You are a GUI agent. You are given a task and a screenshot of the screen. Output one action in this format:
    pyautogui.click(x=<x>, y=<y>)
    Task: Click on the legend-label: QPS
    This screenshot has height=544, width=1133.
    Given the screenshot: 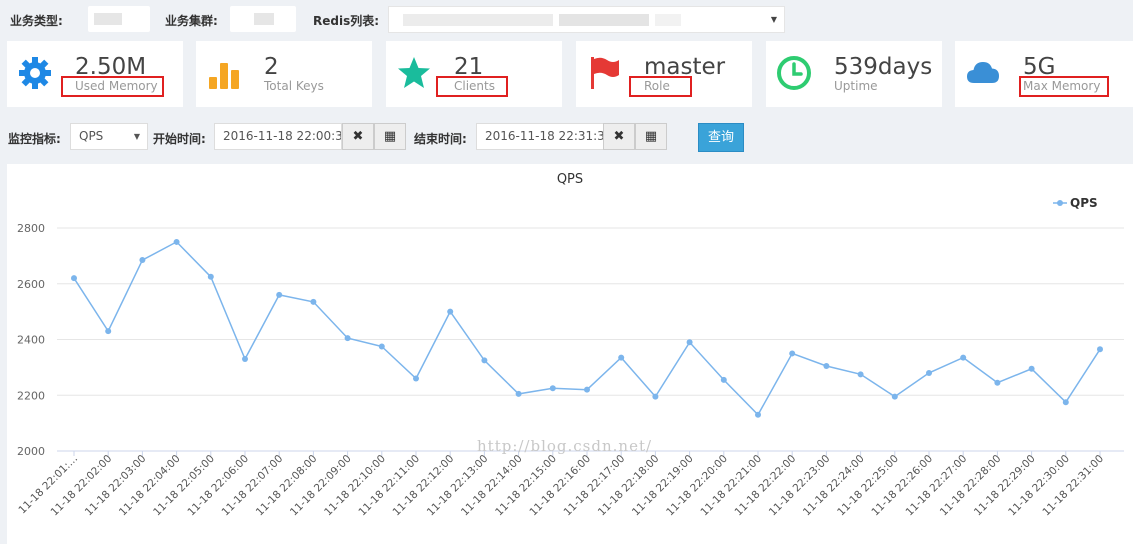 What is the action you would take?
    pyautogui.click(x=1084, y=203)
    